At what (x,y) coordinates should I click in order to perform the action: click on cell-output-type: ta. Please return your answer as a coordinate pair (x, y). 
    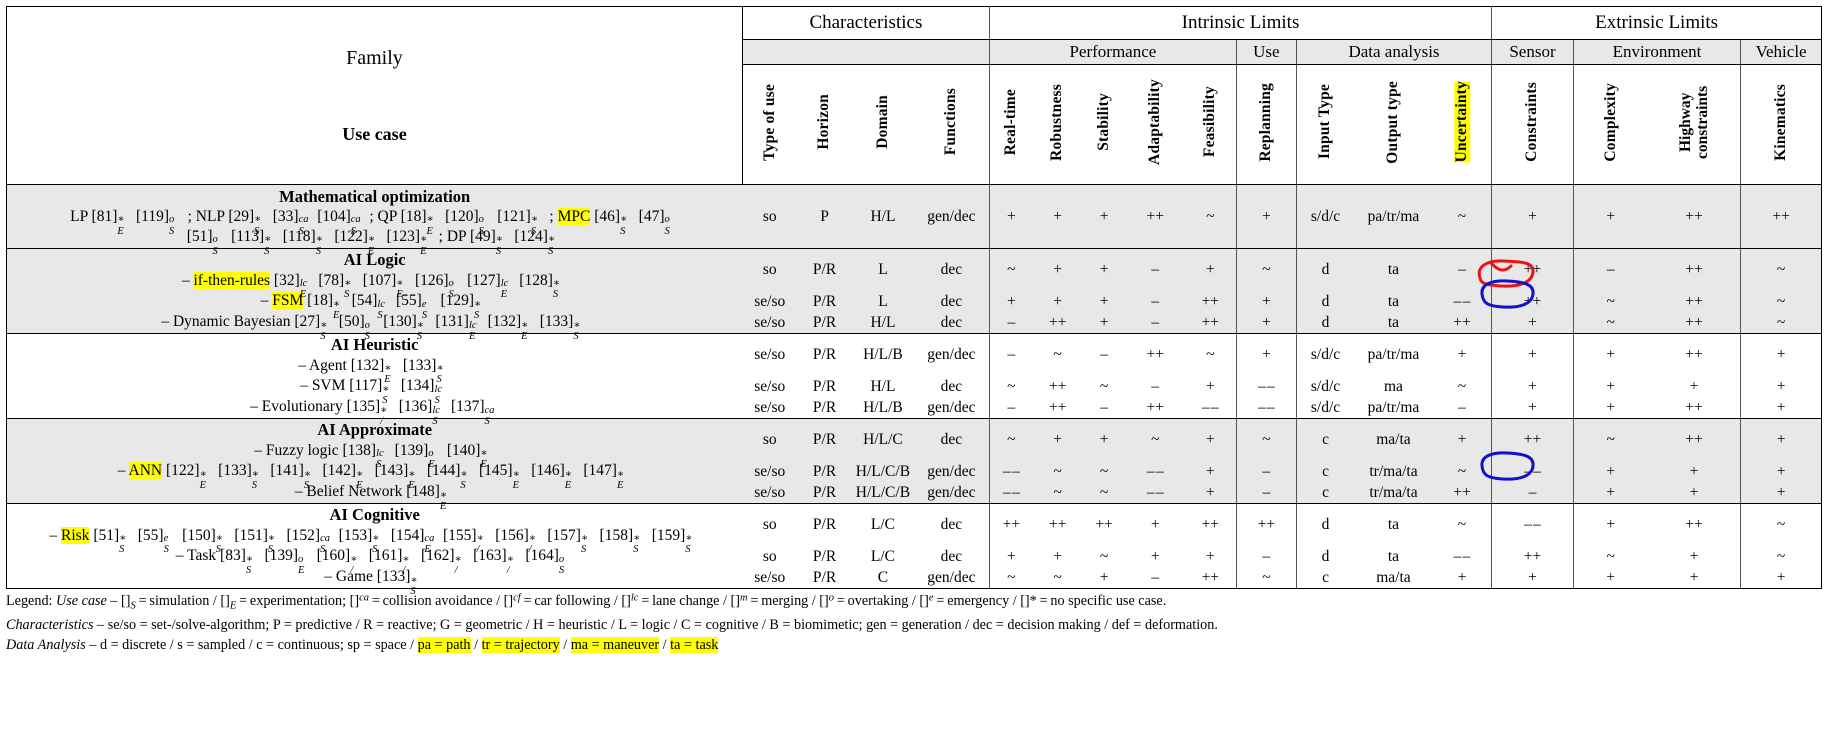
    Looking at the image, I should click on (1393, 556).